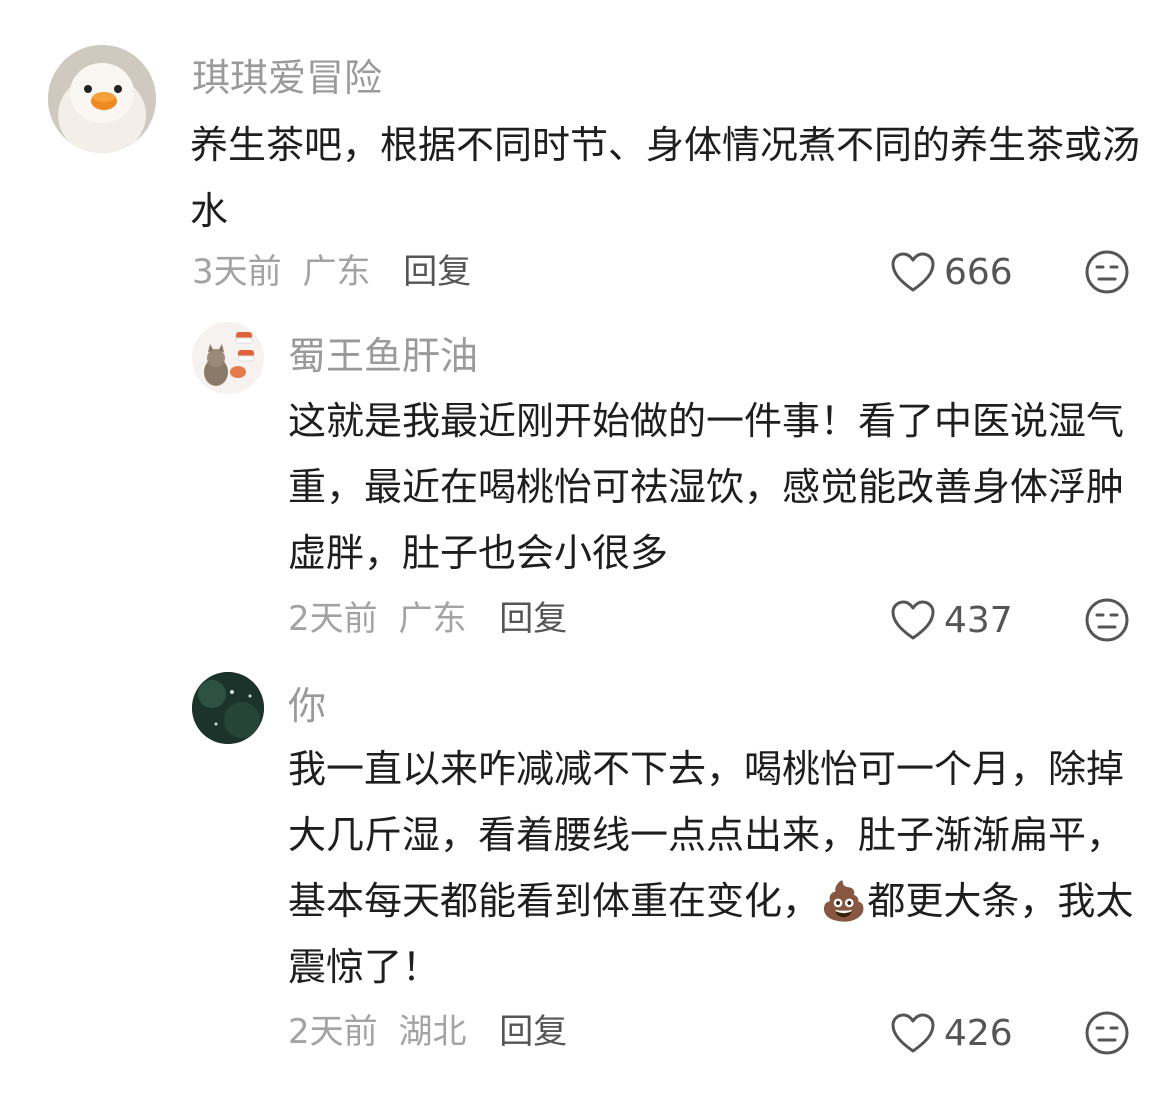 This screenshot has width=1170, height=1097. I want to click on like-button: 666, so click(951, 272).